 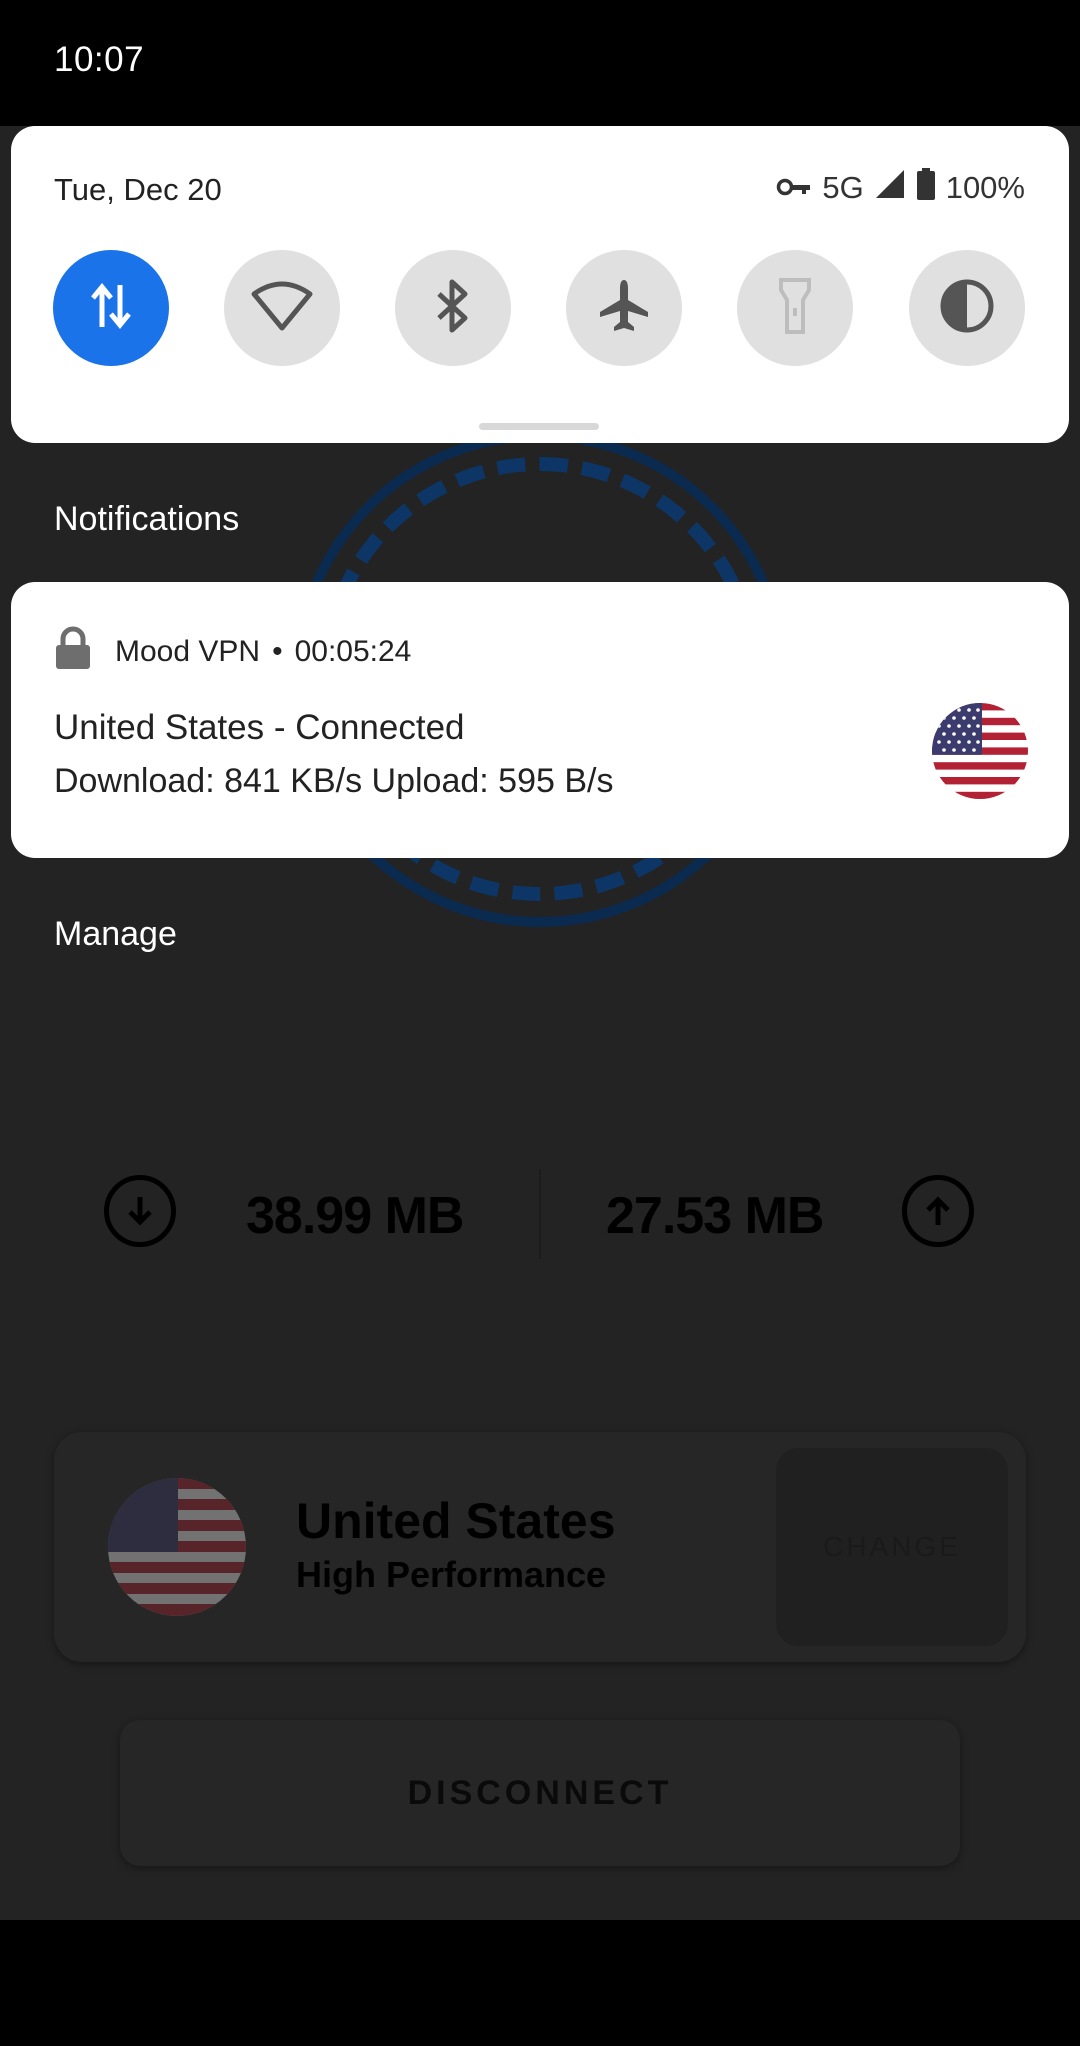 I want to click on qs-status-icons: 5G 100%, so click(x=900, y=188).